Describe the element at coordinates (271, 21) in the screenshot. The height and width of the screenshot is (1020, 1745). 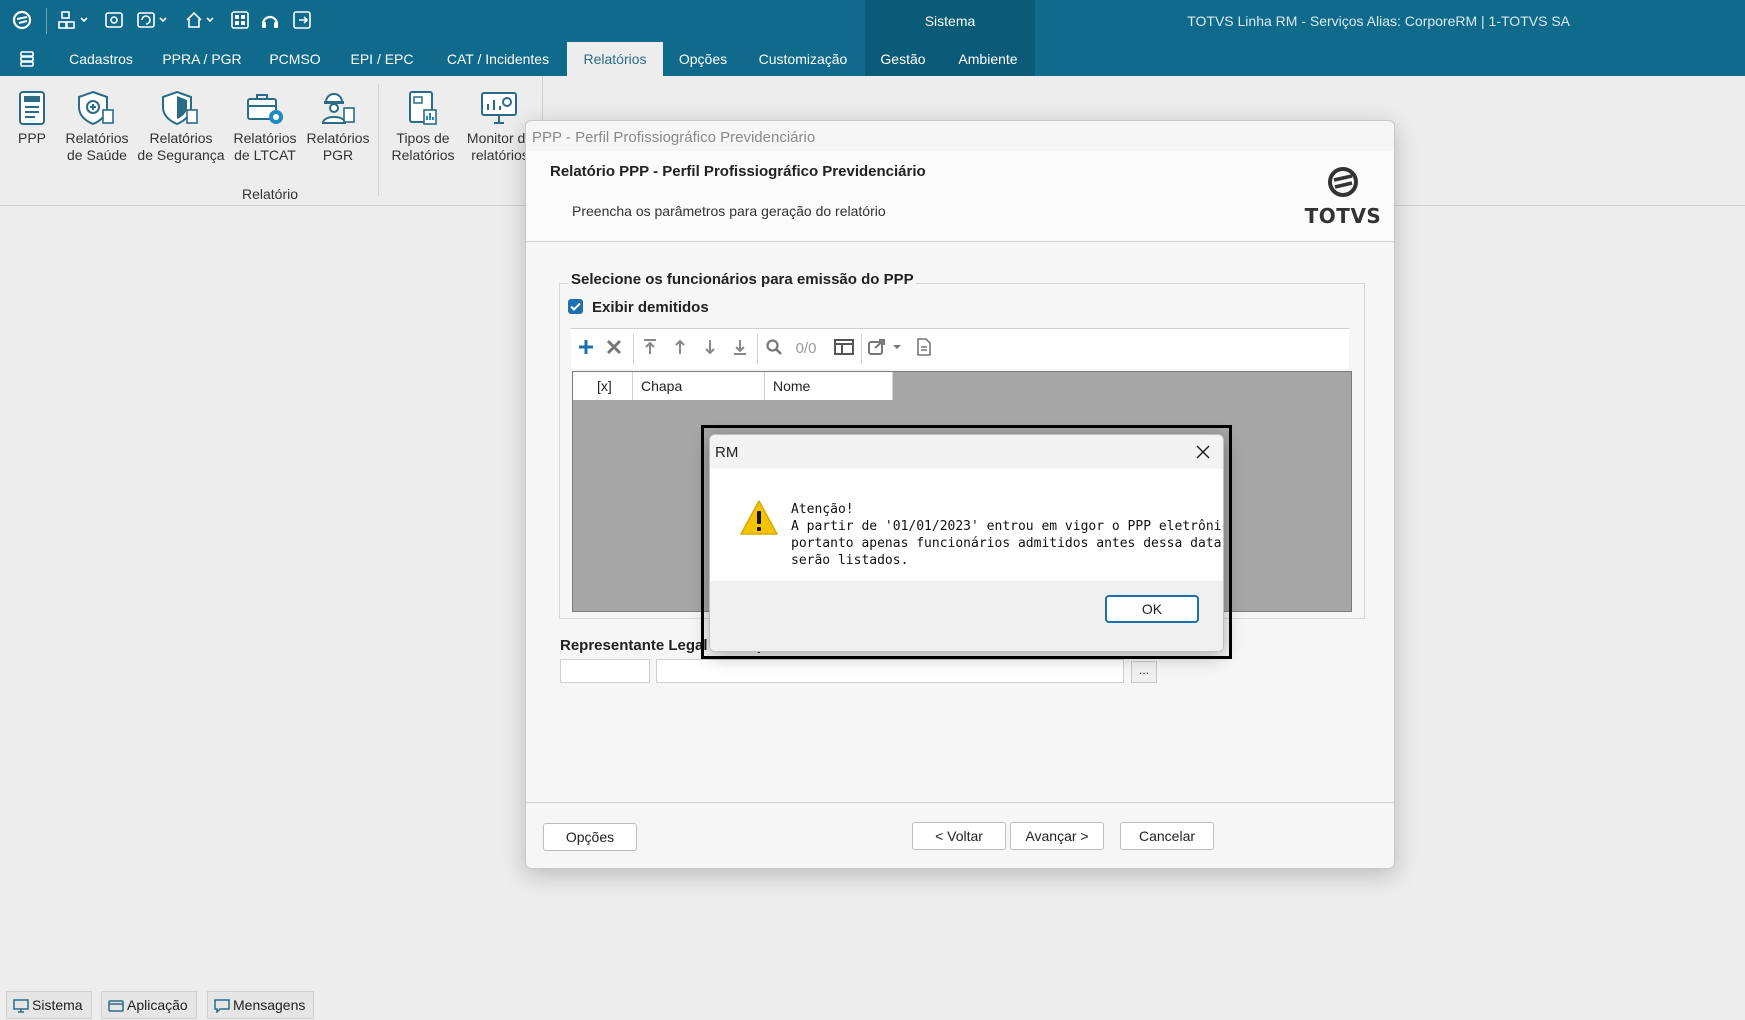
I see `help-icon` at that location.